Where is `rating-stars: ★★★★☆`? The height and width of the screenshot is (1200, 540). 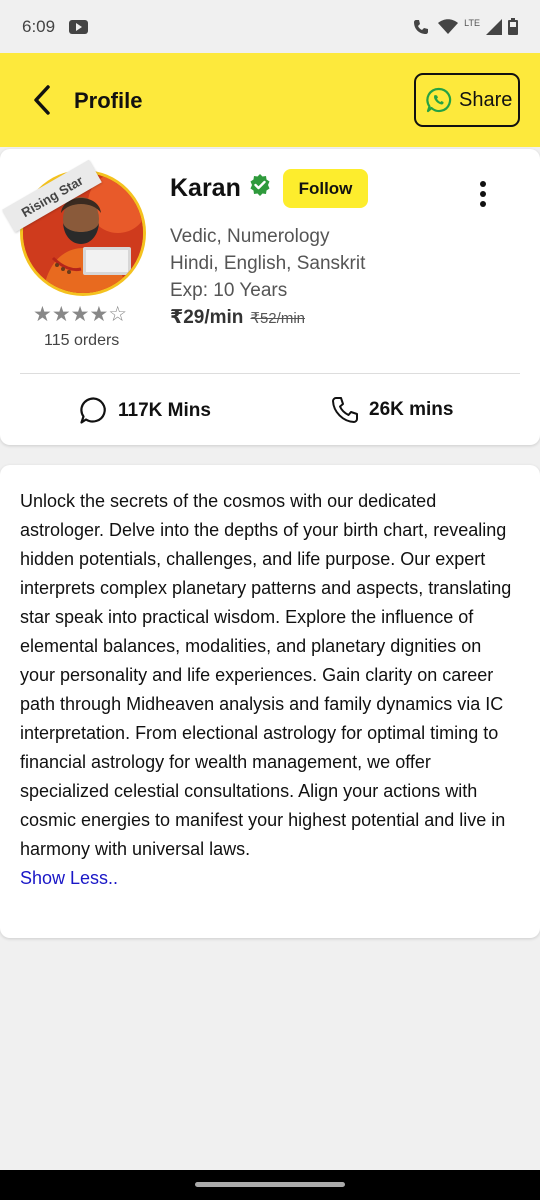 rating-stars: ★★★★☆ is located at coordinates (80, 314).